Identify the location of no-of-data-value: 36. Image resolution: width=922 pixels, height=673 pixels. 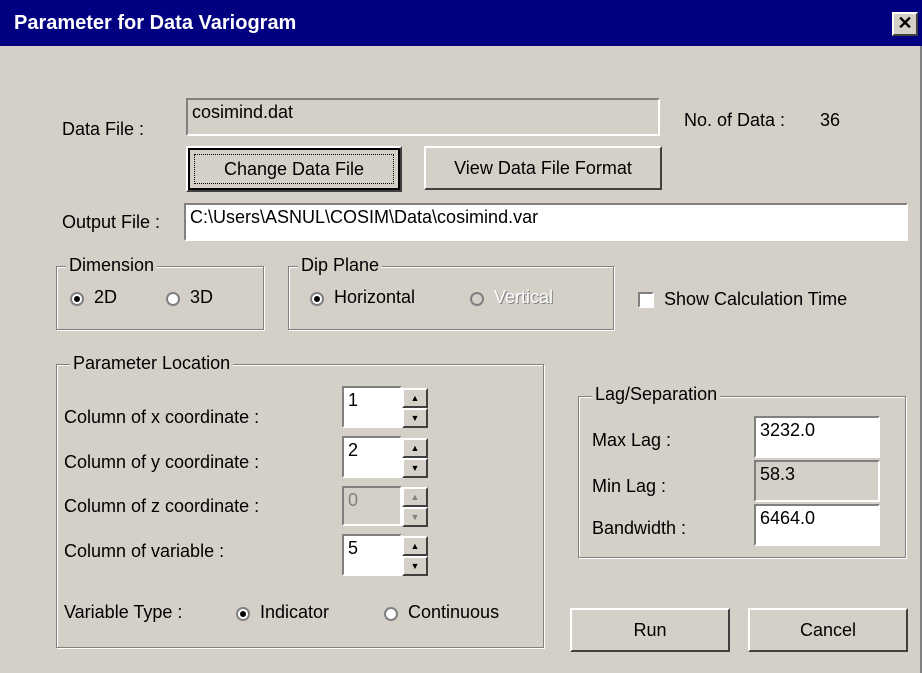
(830, 120).